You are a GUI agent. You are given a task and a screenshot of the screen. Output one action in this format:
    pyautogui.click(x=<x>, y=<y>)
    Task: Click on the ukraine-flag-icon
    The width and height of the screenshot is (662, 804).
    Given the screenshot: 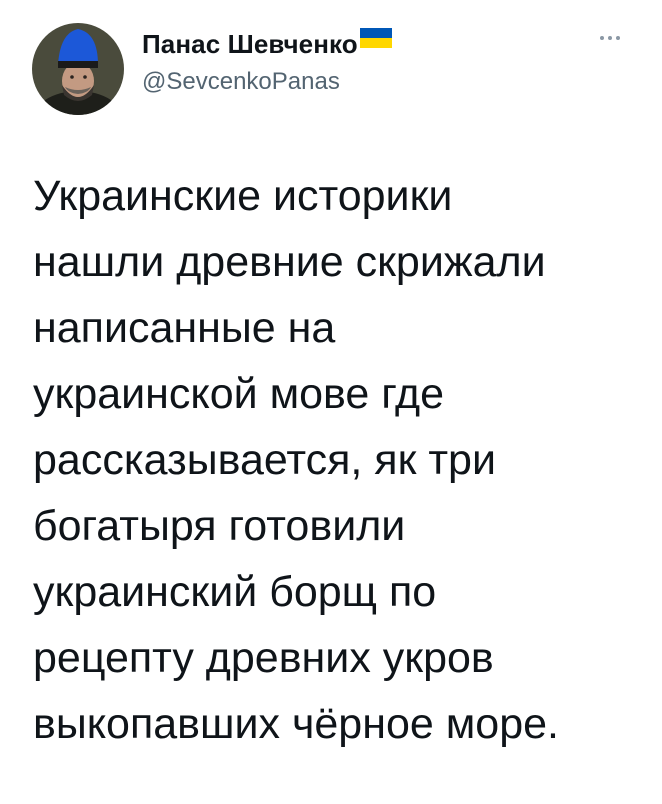 What is the action you would take?
    pyautogui.click(x=375, y=38)
    